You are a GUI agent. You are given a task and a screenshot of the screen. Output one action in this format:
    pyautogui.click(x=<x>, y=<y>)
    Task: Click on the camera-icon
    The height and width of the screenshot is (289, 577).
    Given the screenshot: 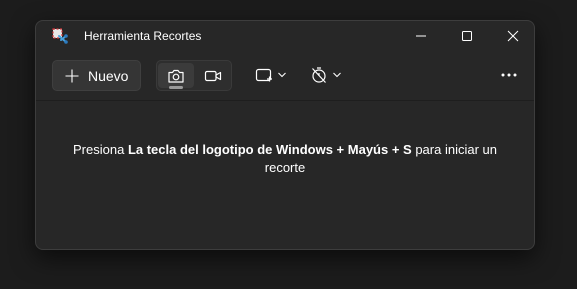 What is the action you would take?
    pyautogui.click(x=176, y=76)
    